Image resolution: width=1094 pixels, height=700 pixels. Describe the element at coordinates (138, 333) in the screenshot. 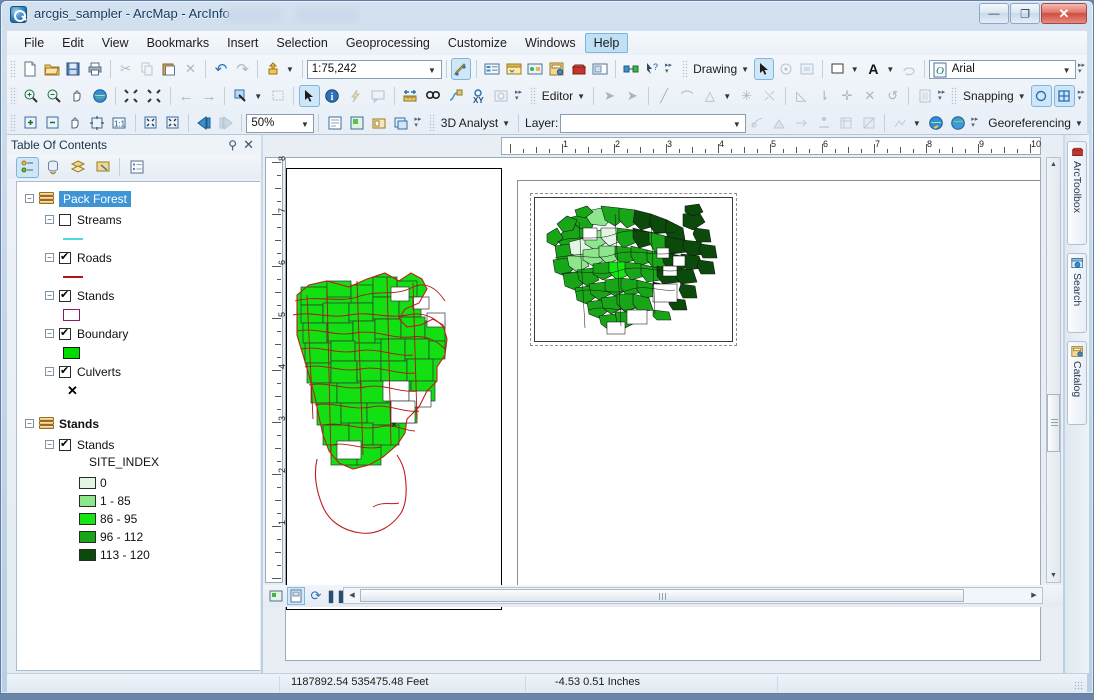

I see `layer-boundary: − Boundary` at that location.